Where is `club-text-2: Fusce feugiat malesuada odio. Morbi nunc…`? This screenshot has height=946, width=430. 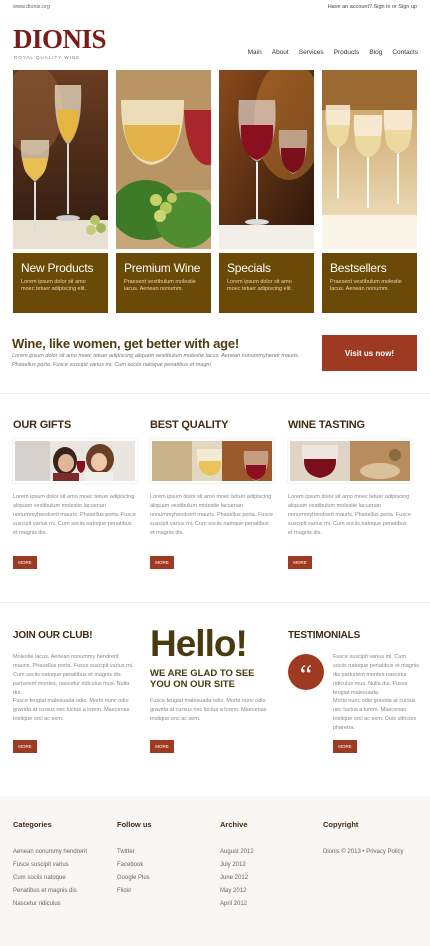
club-text-2: Fusce feugiat malesuada odio. Morbi nunc… is located at coordinates (71, 710).